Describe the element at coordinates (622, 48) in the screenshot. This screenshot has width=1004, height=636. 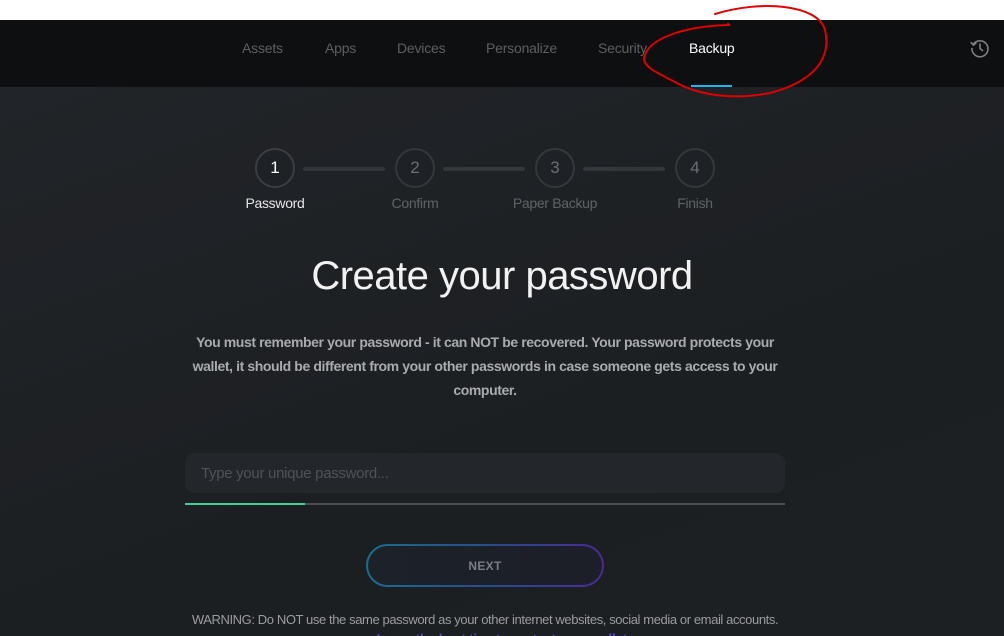
I see `nav-tab-security: Security` at that location.